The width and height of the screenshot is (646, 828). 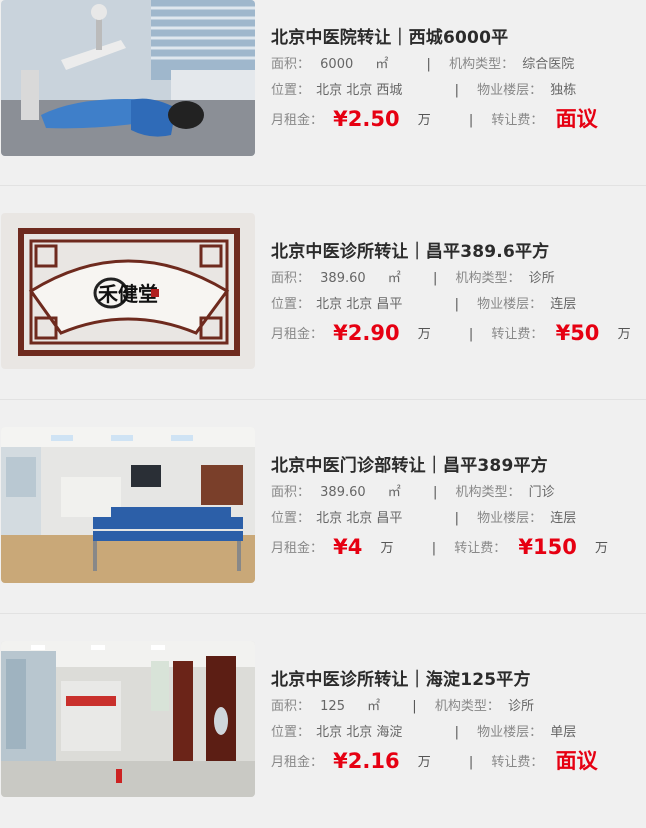 What do you see at coordinates (434, 119) in the screenshot?
I see `listing-price-row: 月租金： ¥2.50 万 | 转让费： 面议` at bounding box center [434, 119].